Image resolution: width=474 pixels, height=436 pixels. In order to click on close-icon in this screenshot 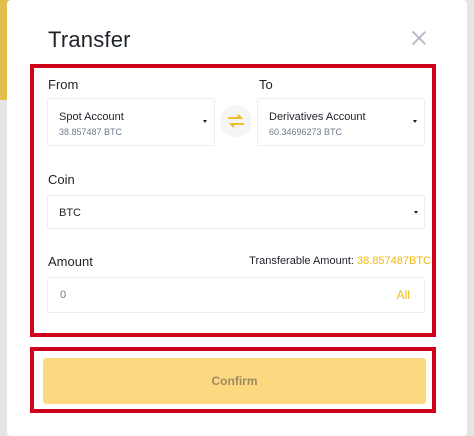, I will do `click(419, 38)`.